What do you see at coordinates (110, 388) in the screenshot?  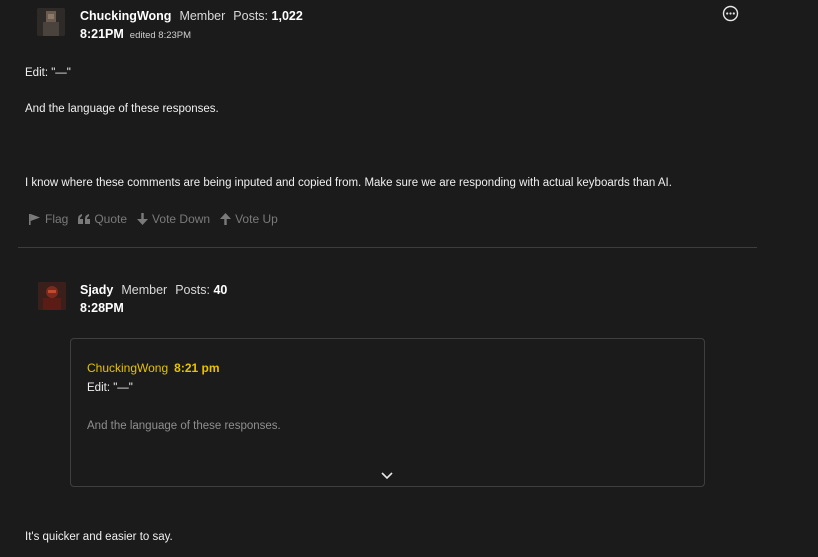 I see `quote-line: Edit: "—"` at bounding box center [110, 388].